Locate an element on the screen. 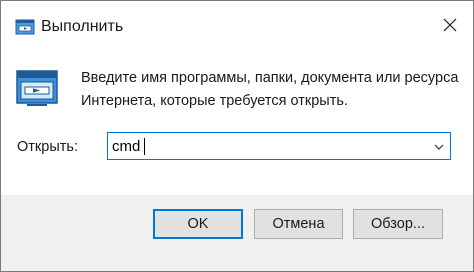  close-button is located at coordinates (450, 27).